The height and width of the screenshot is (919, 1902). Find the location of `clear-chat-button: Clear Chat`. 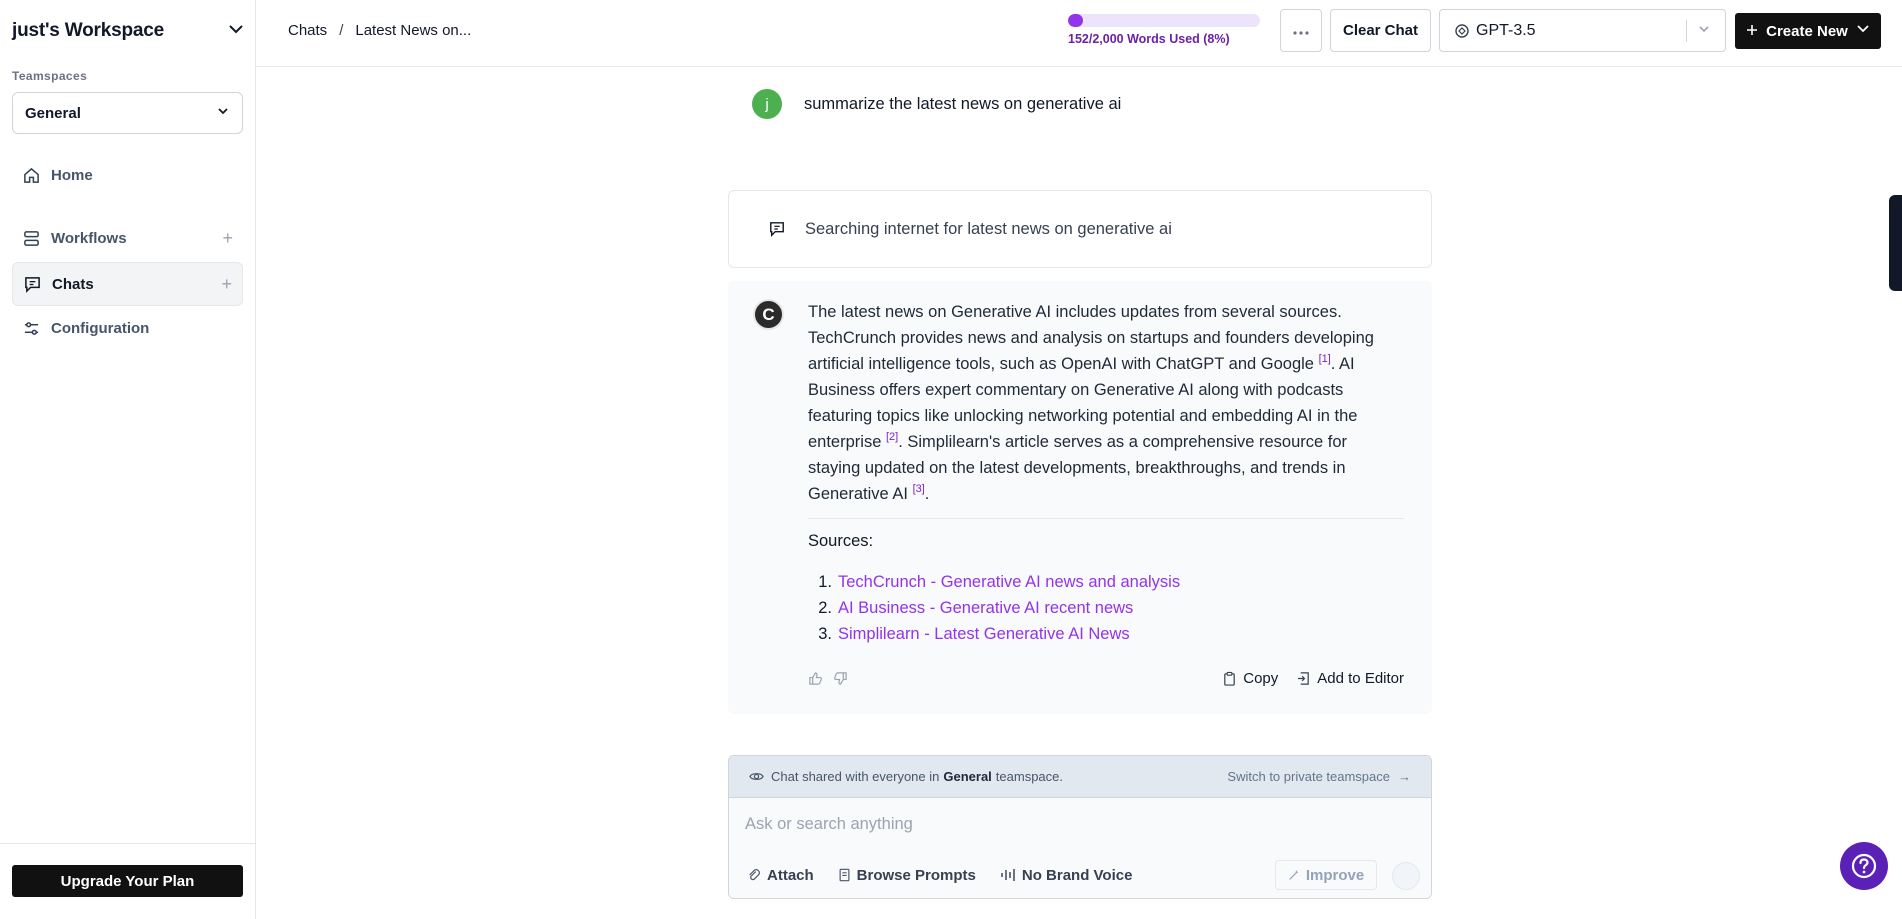

clear-chat-button: Clear Chat is located at coordinates (1380, 30).